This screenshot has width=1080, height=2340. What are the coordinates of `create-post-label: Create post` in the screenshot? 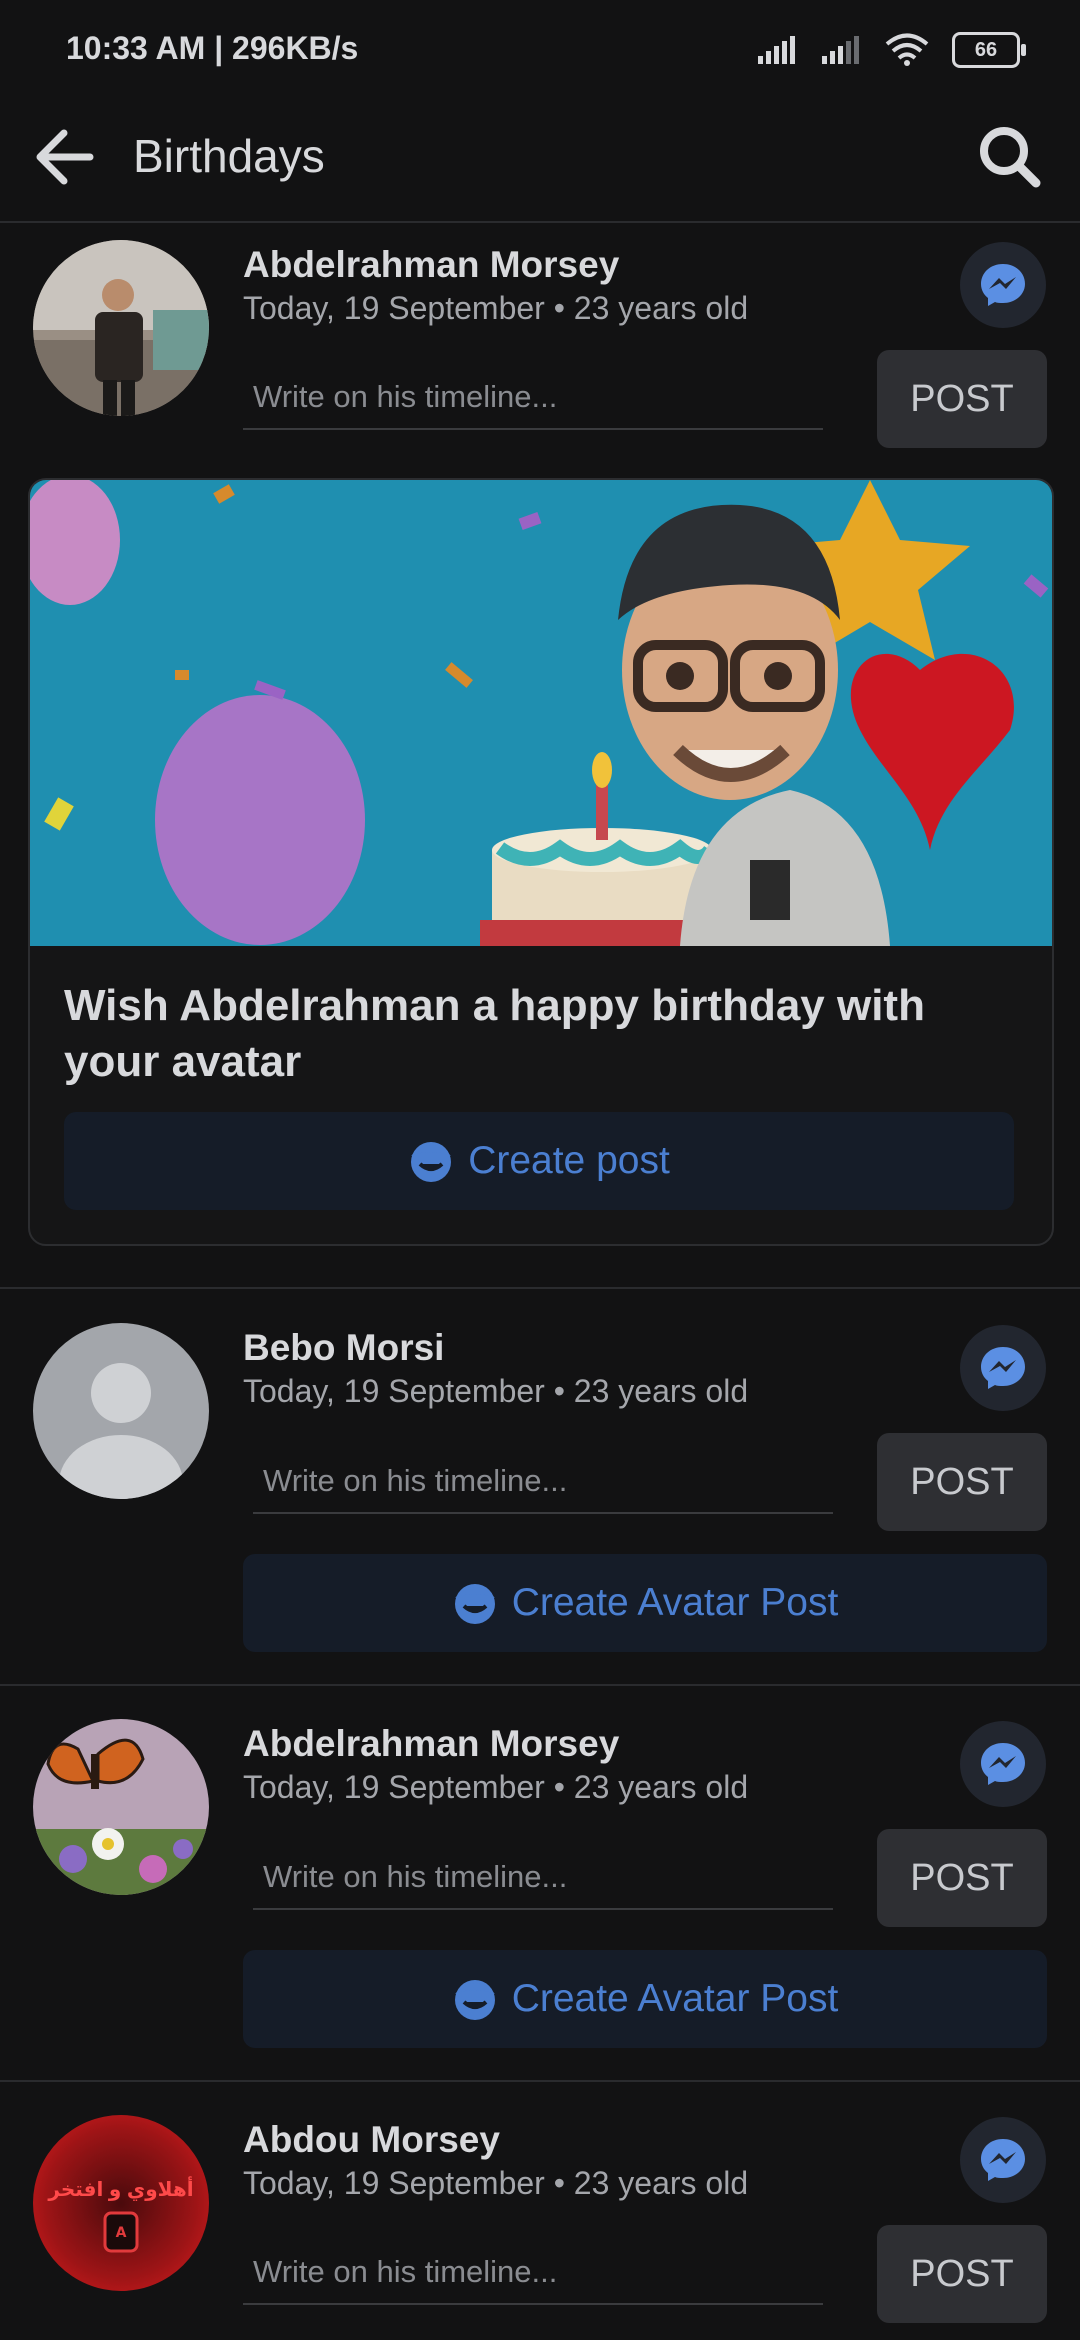 It's located at (569, 1160).